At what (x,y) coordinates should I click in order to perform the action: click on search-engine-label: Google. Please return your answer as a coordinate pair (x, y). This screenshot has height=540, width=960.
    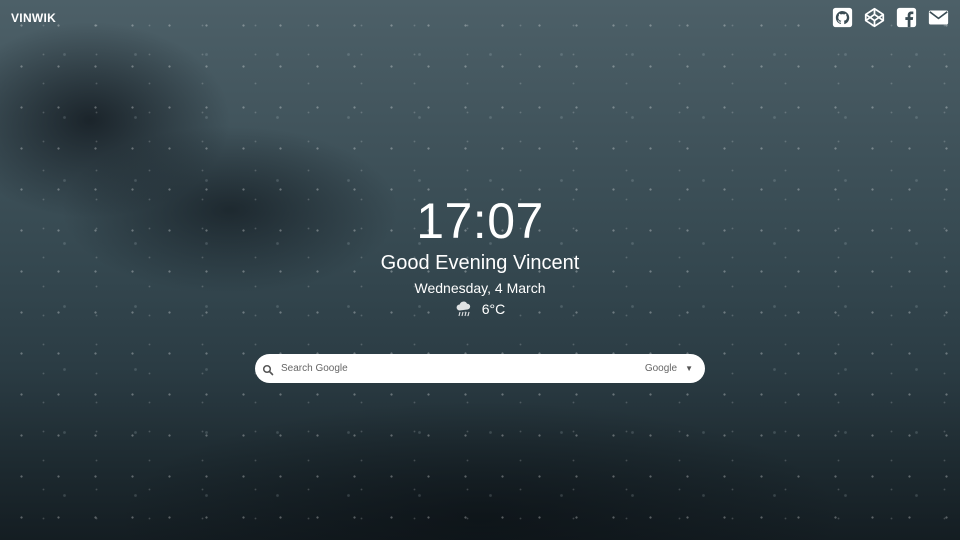
    Looking at the image, I should click on (661, 368).